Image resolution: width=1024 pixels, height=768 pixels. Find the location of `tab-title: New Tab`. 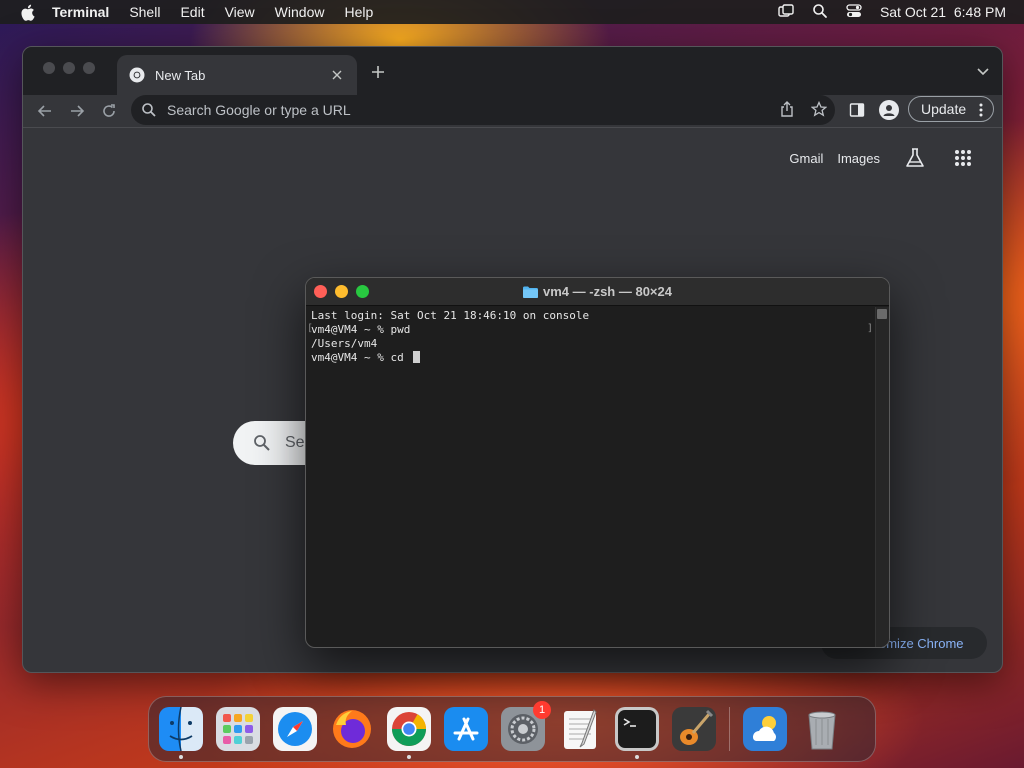

tab-title: New Tab is located at coordinates (180, 75).